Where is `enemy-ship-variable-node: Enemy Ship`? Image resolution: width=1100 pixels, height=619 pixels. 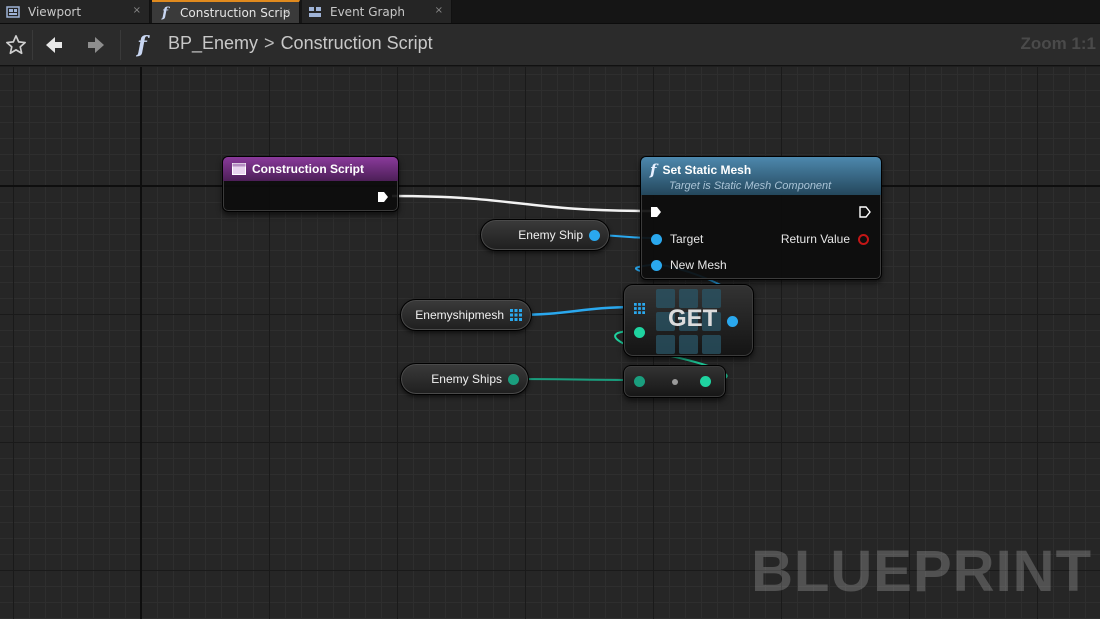
enemy-ship-variable-node: Enemy Ship is located at coordinates (545, 235).